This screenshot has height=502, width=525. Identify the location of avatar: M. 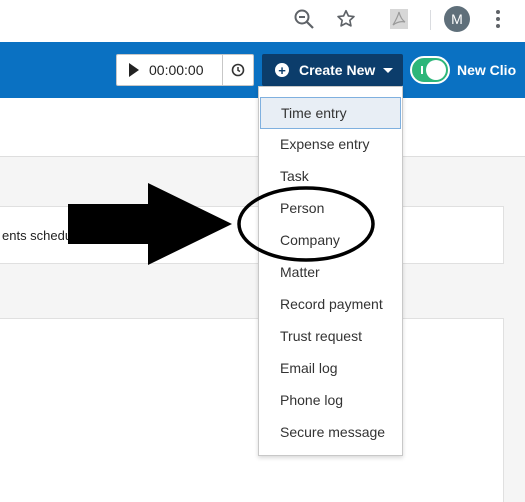
(457, 19).